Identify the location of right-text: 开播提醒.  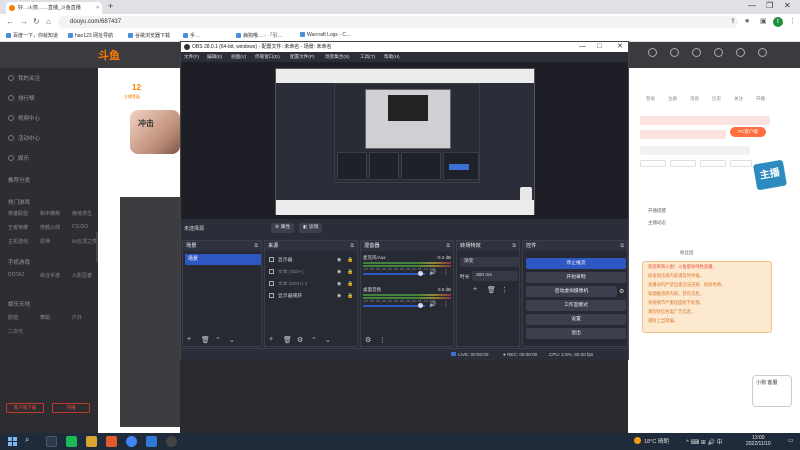
(657, 211).